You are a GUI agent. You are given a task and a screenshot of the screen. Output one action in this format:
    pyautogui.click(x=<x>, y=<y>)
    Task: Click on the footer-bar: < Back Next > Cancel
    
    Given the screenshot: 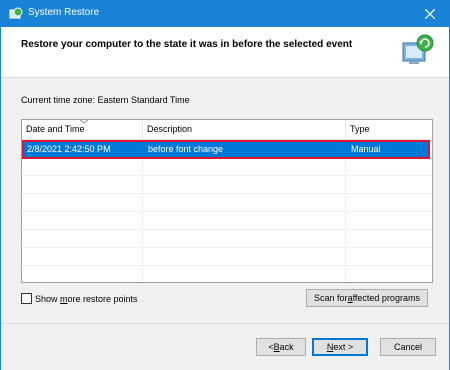 What is the action you would take?
    pyautogui.click(x=225, y=346)
    